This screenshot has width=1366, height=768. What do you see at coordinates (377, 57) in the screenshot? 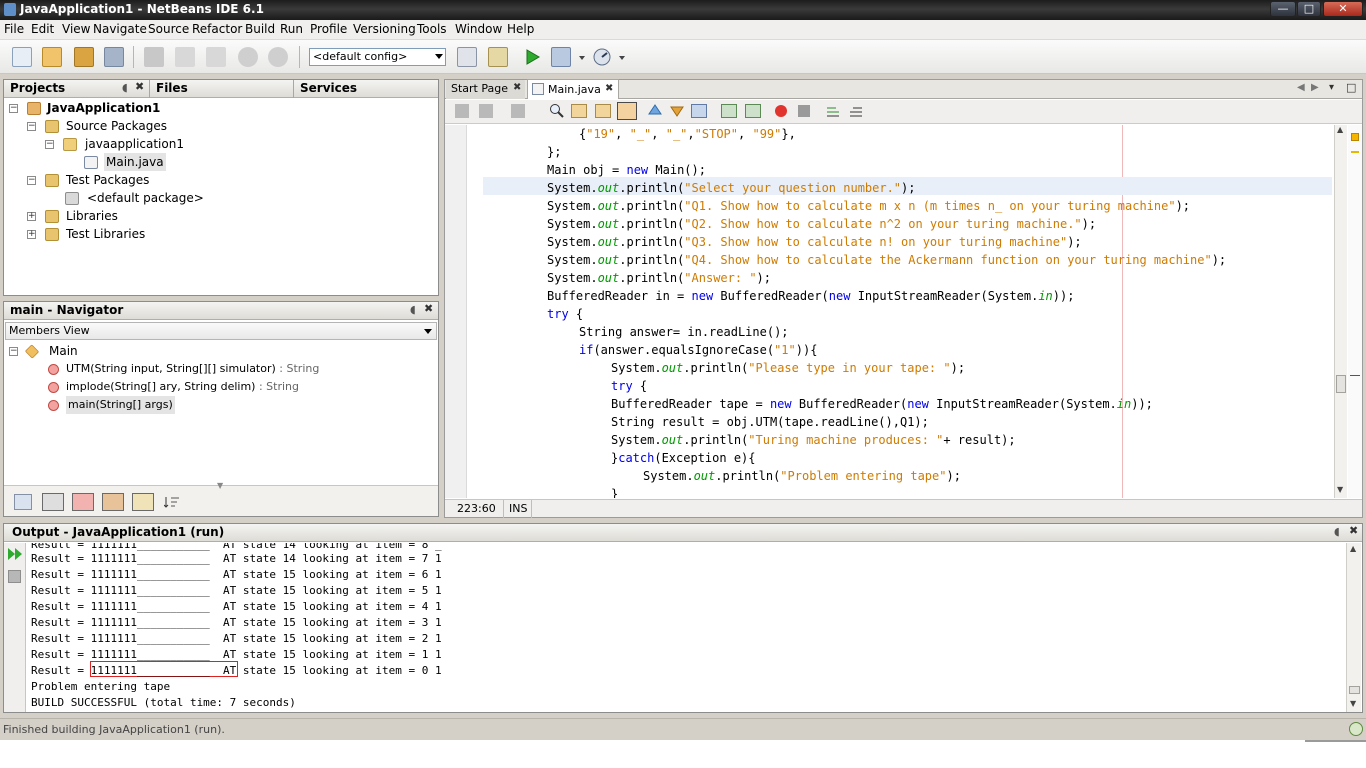
I see `config-select: <default config>` at bounding box center [377, 57].